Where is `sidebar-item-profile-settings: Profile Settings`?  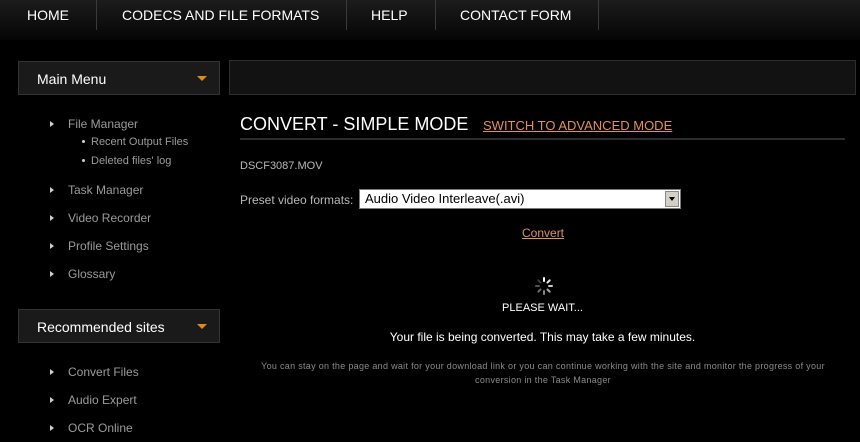
sidebar-item-profile-settings: Profile Settings is located at coordinates (99, 246).